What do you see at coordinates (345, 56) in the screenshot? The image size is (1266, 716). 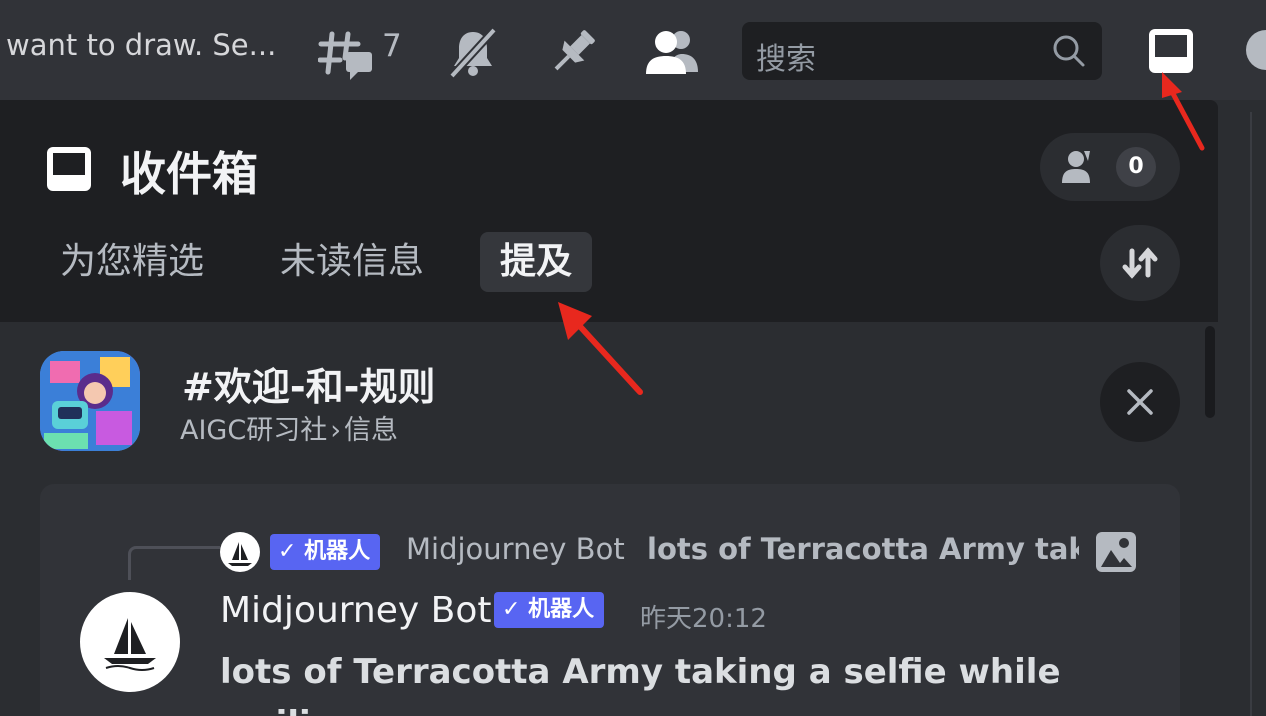 I see `threads-icon` at bounding box center [345, 56].